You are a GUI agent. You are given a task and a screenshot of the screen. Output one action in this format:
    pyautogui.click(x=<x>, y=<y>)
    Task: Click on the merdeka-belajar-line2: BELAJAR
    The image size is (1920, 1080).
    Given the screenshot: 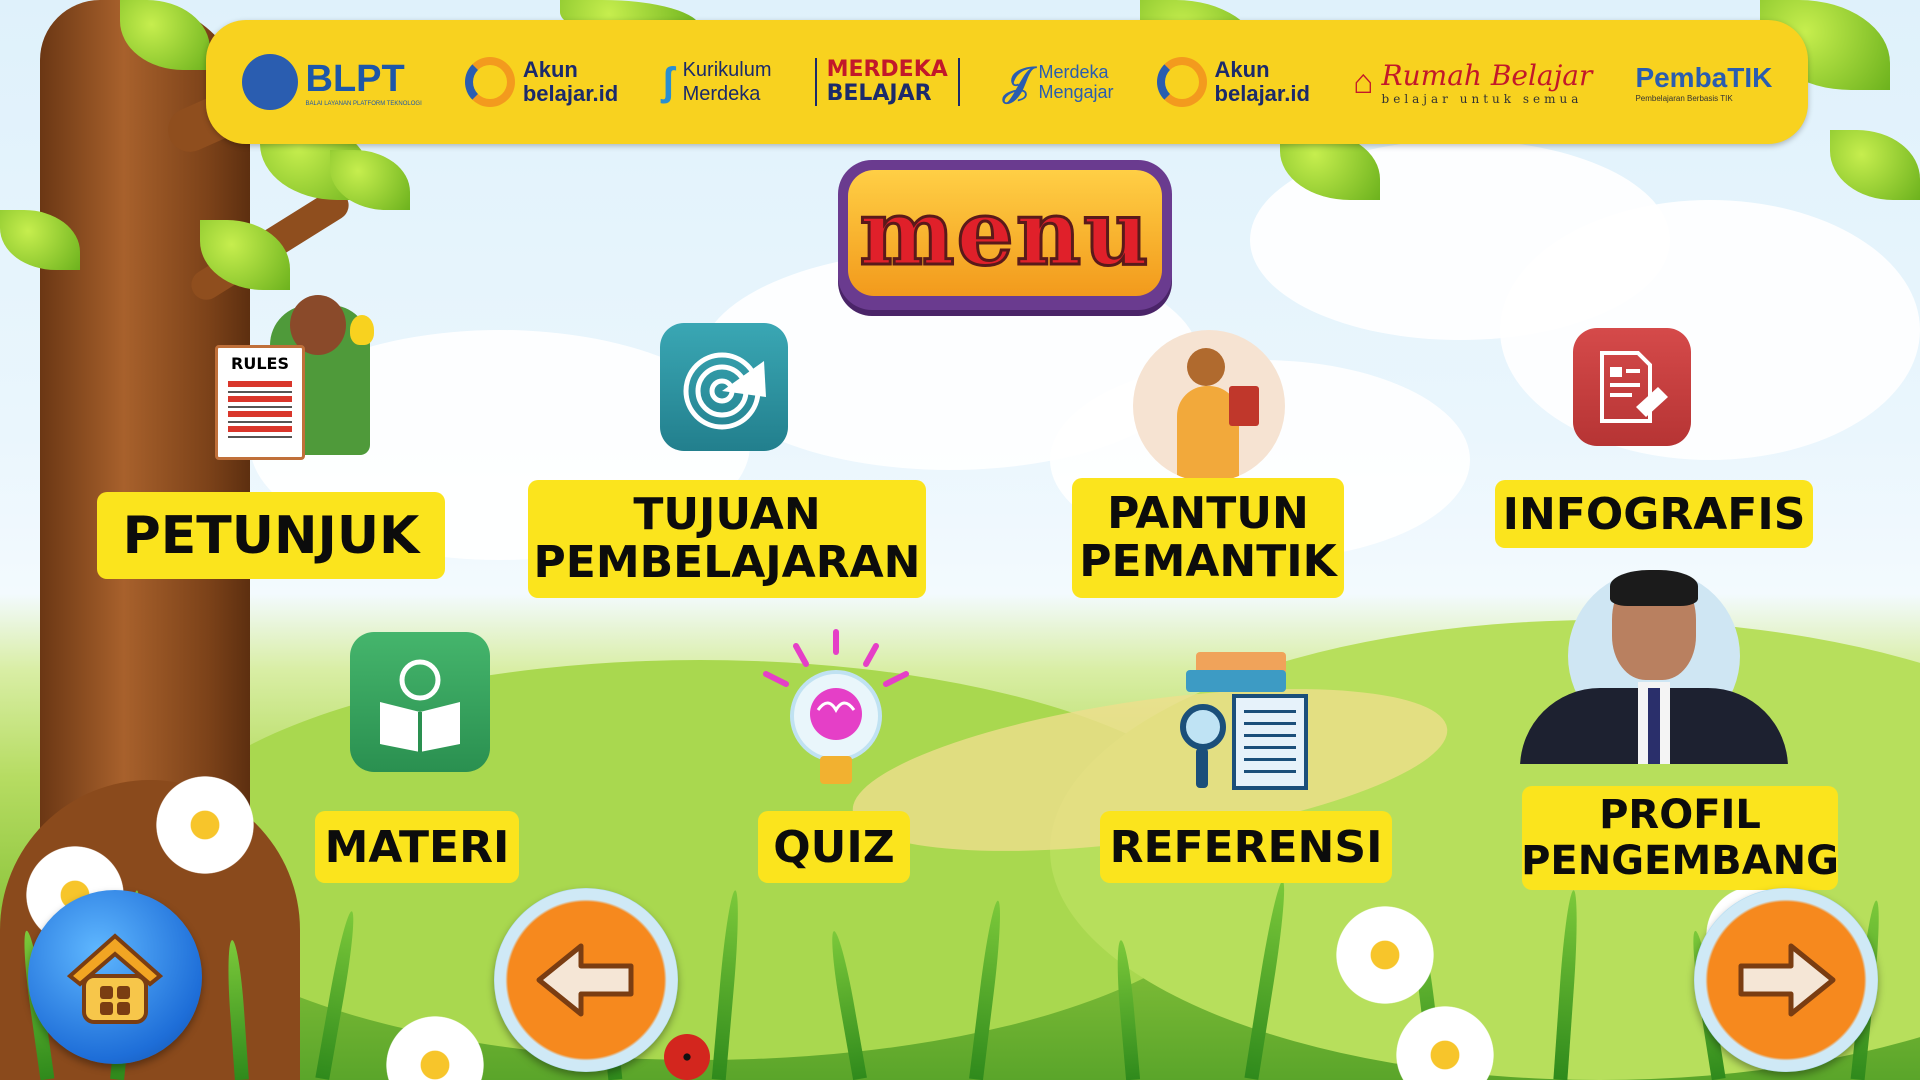 What is the action you would take?
    pyautogui.click(x=879, y=93)
    